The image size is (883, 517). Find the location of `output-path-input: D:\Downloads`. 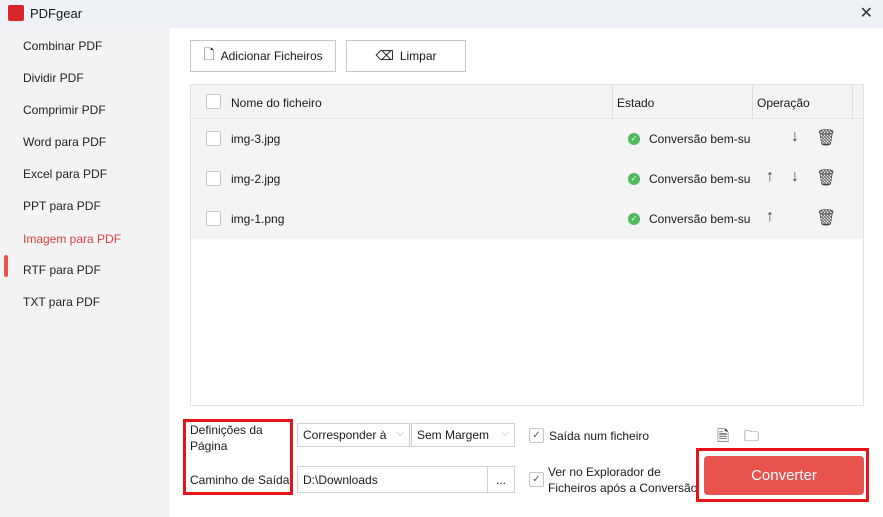

output-path-input: D:\Downloads is located at coordinates (392, 479).